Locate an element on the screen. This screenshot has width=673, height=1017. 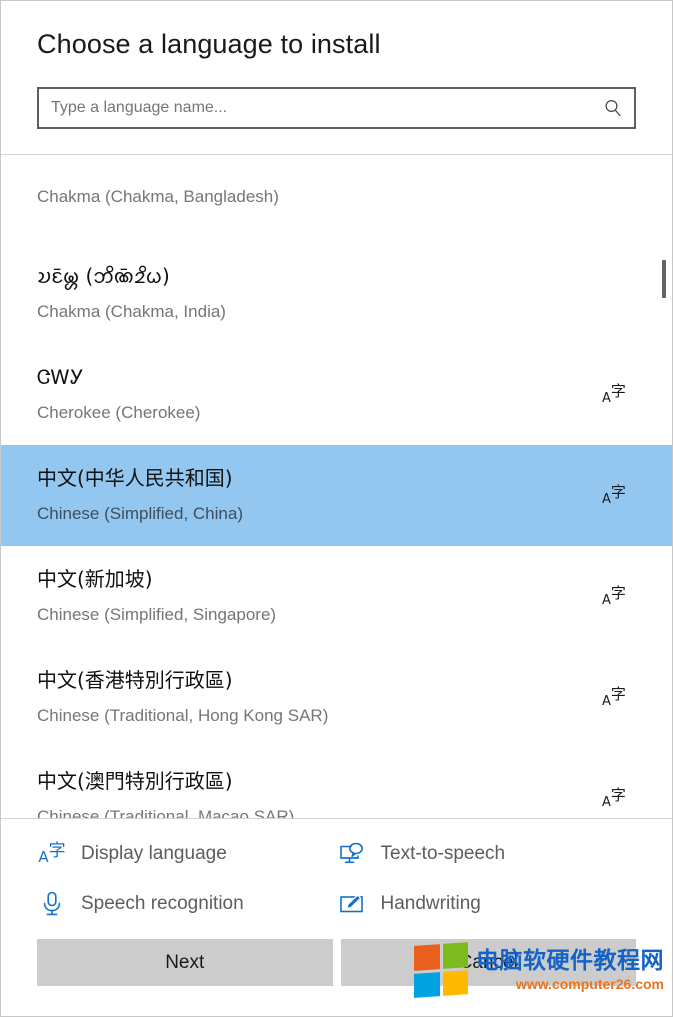
language-native-name: 中文(香港特別行政區) is located at coordinates (135, 680).